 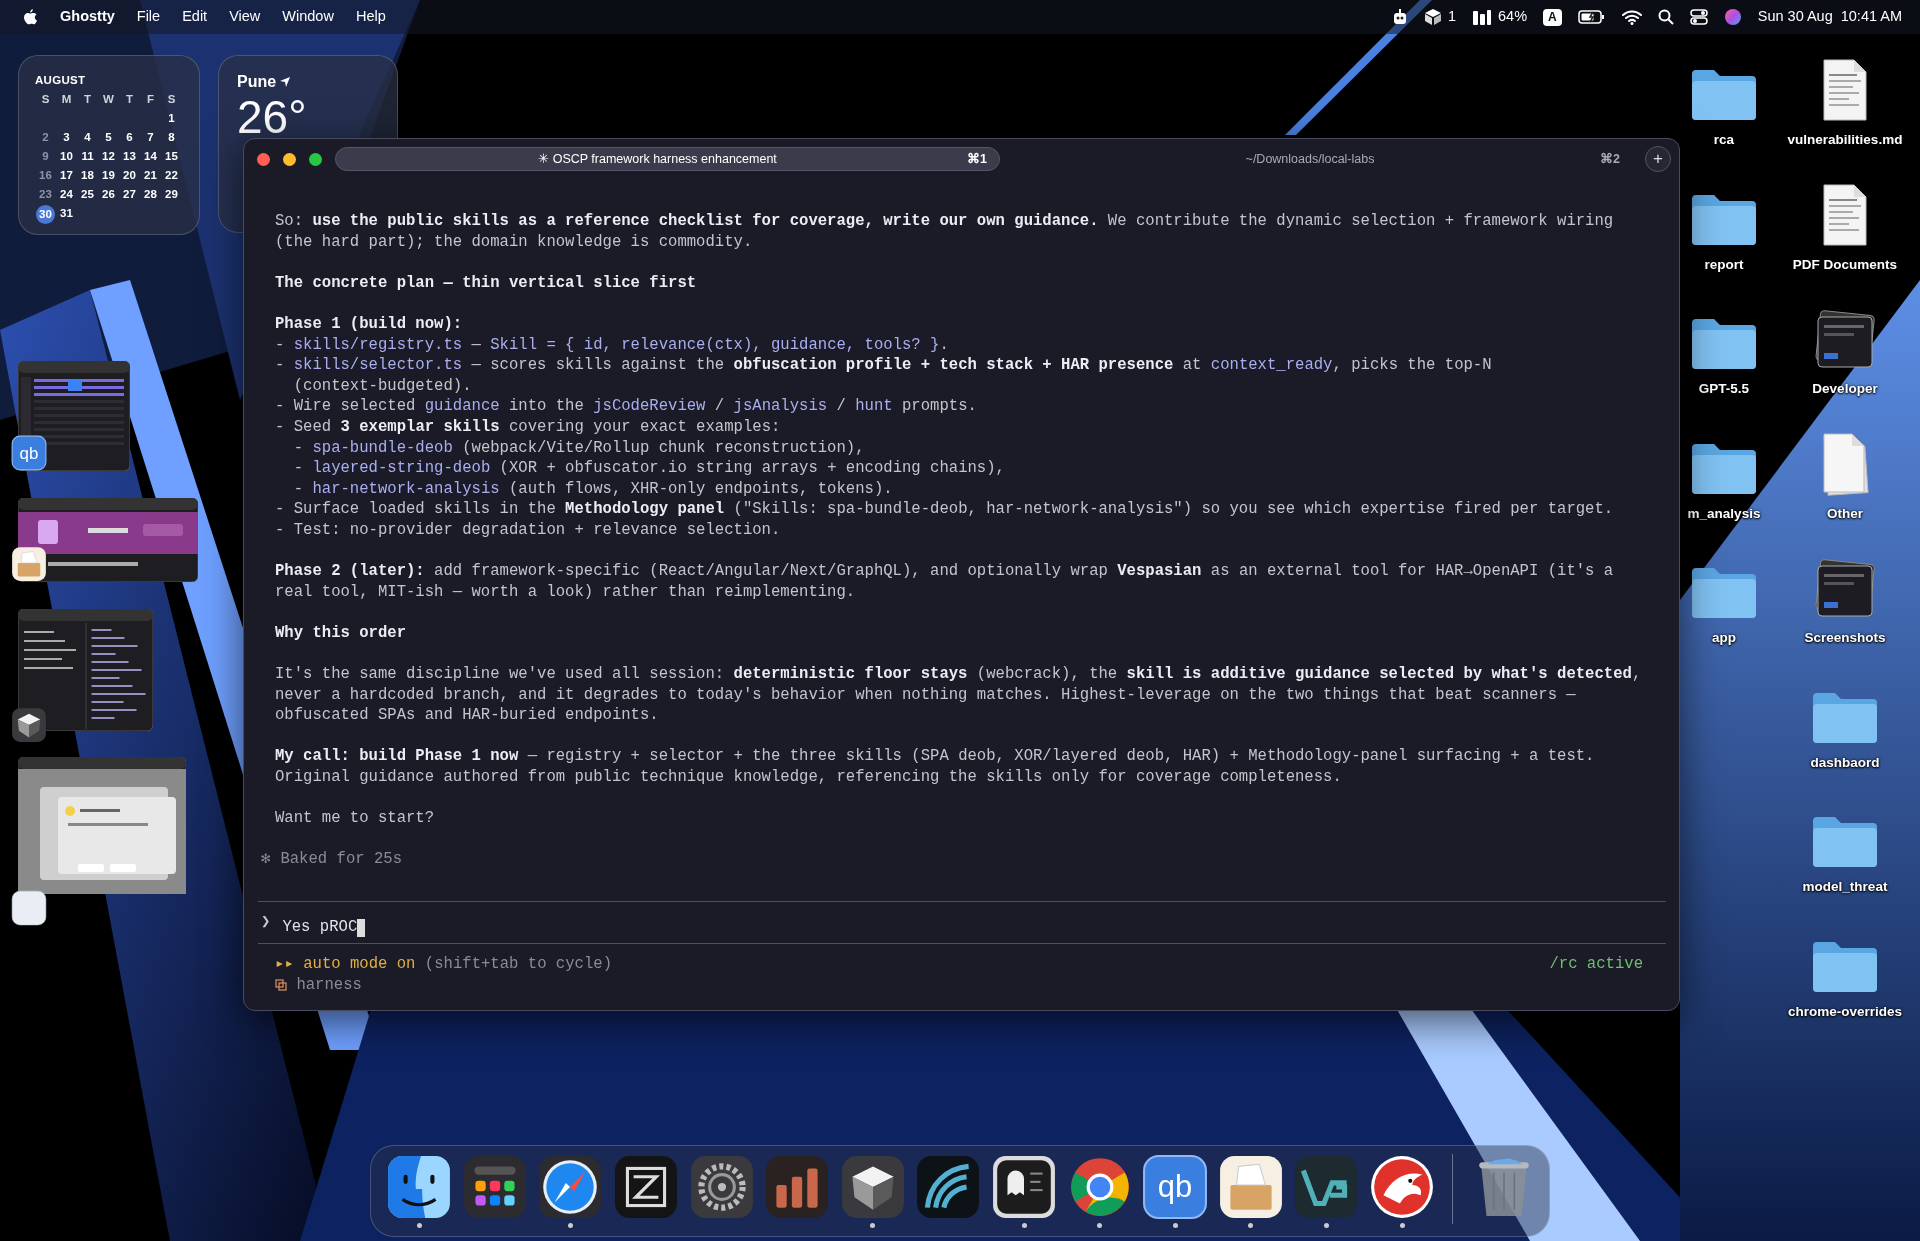 What do you see at coordinates (87, 195) in the screenshot?
I see `calendar-day: 25` at bounding box center [87, 195].